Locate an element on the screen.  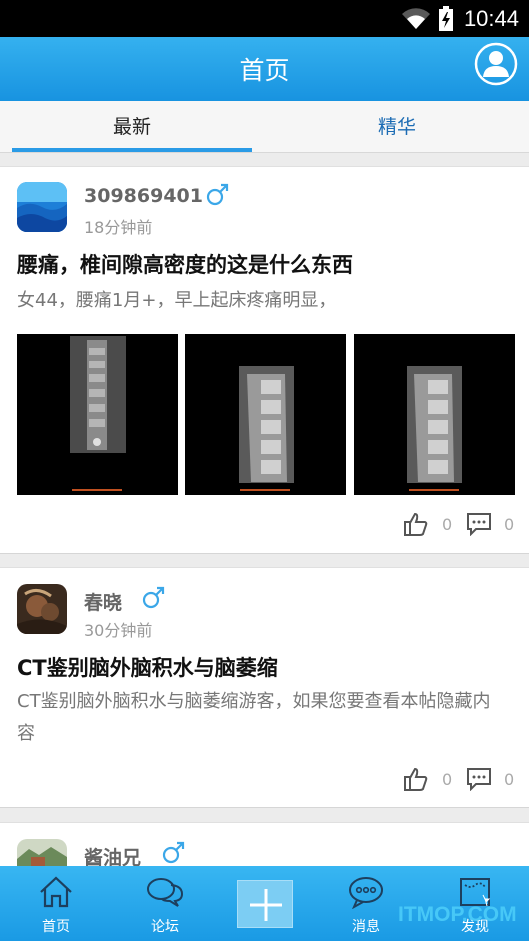
plus-icon is located at coordinates (266, 905).